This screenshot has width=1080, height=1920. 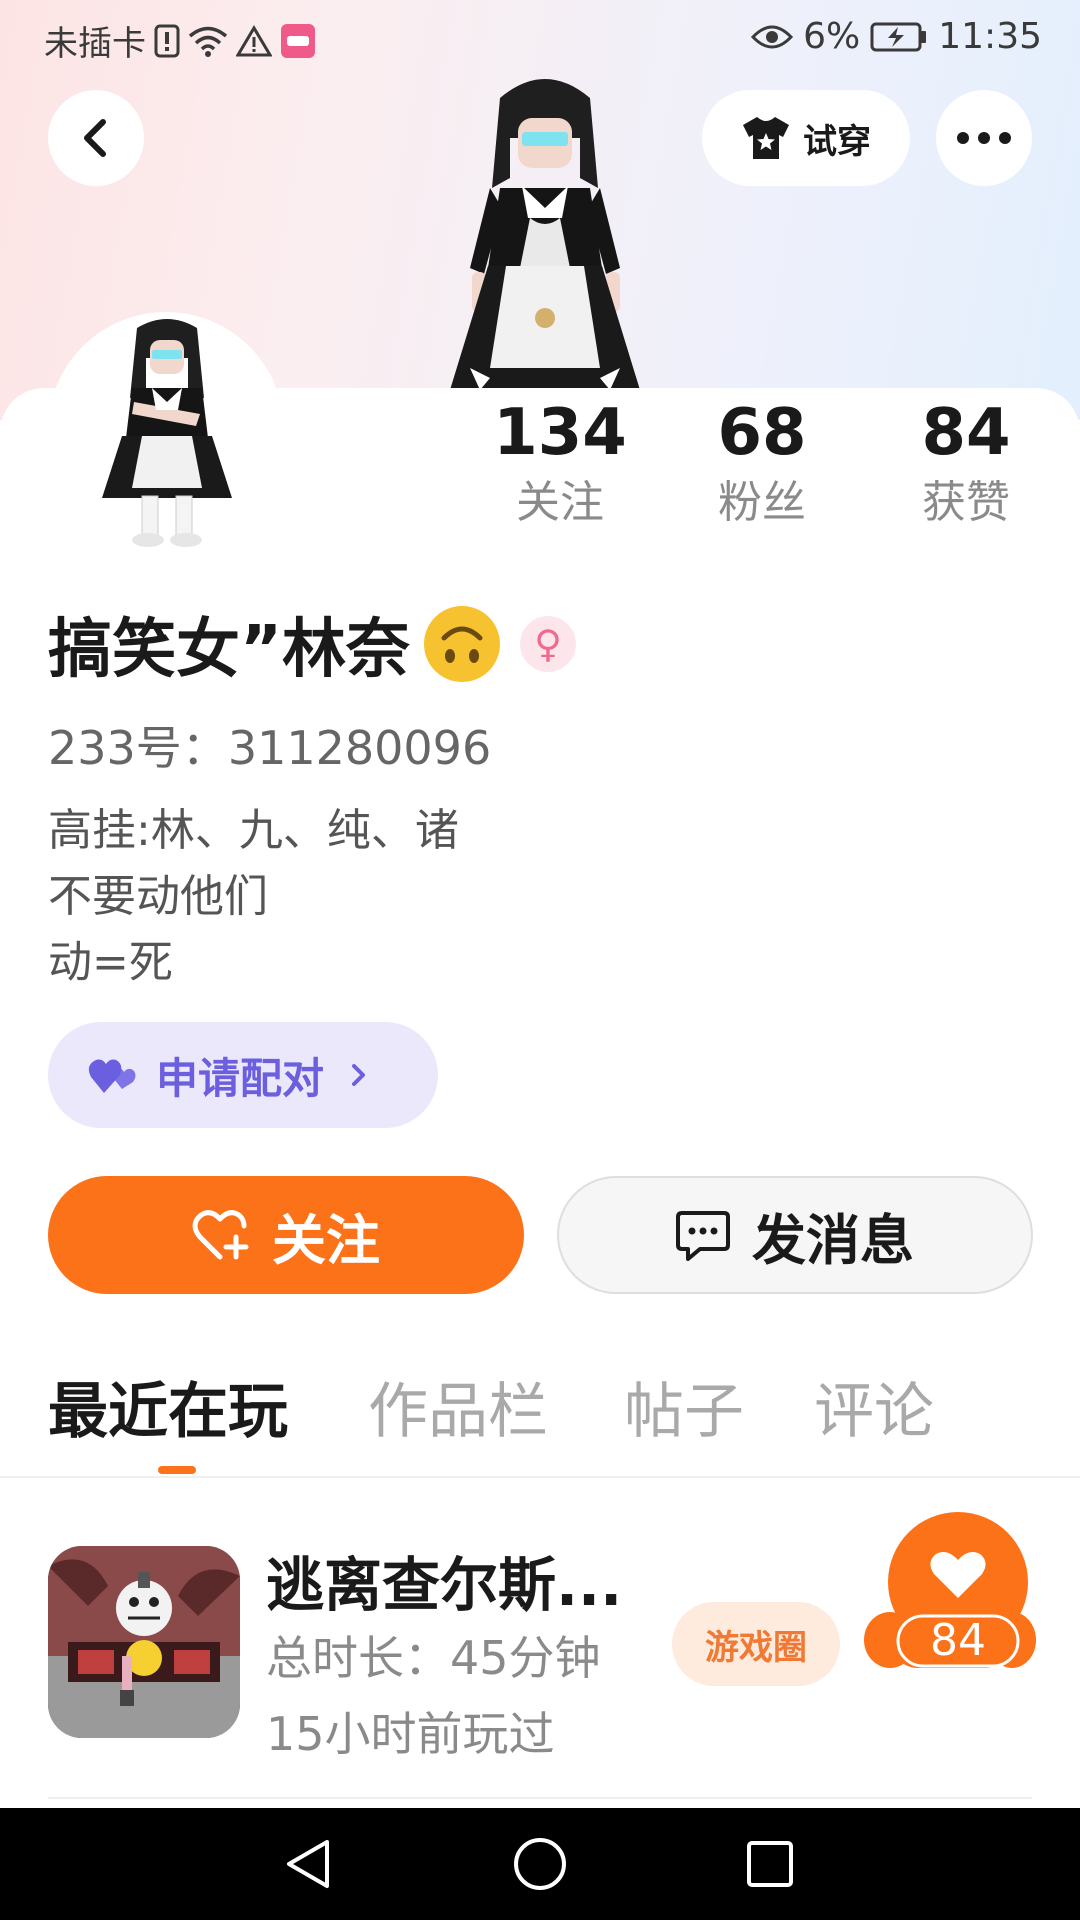 I want to click on send-message-label: 发消息, so click(x=833, y=1240).